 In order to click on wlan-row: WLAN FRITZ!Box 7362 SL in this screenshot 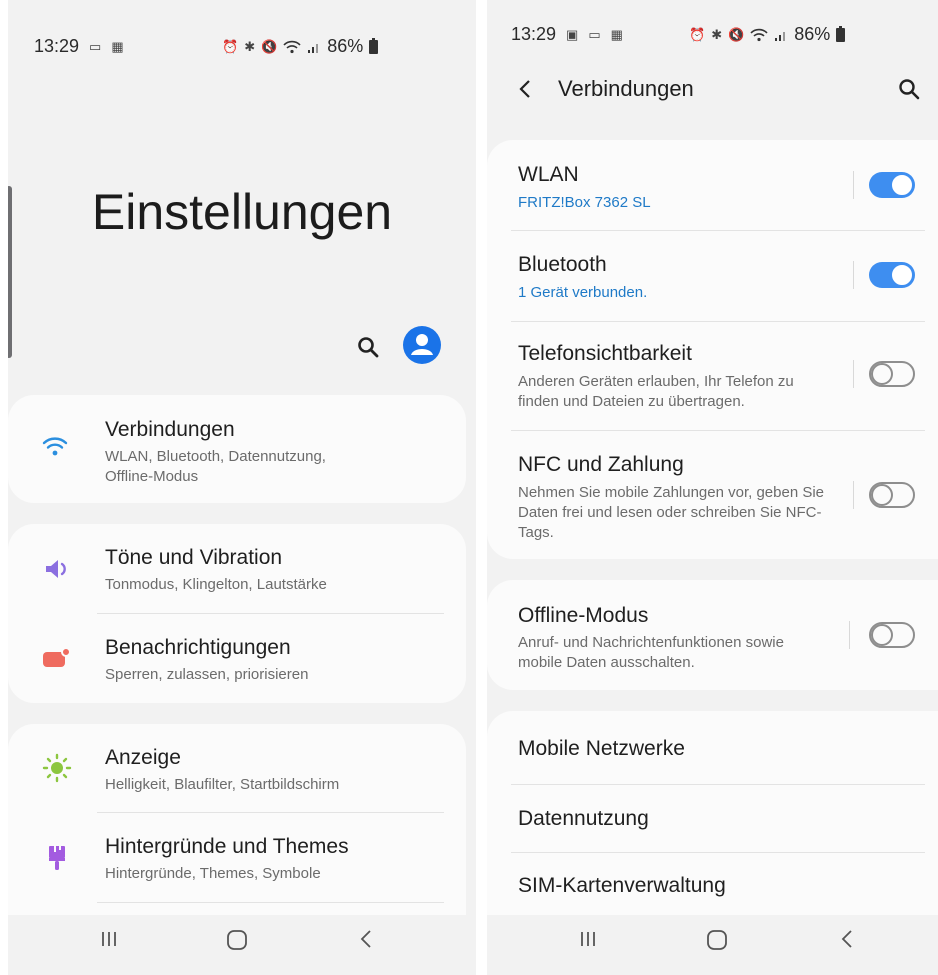, I will do `click(712, 185)`.